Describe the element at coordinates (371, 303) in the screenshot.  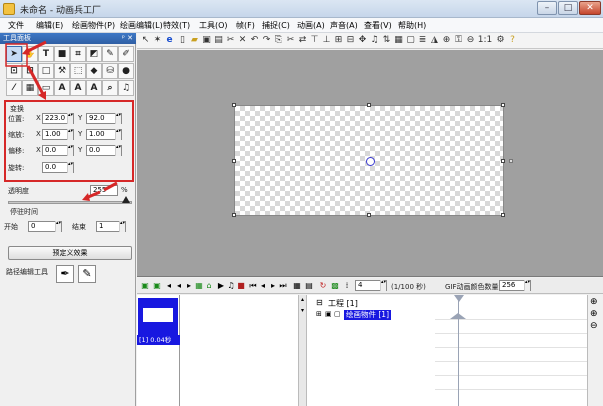
I see `project-row: ⊟ 工程 [1]` at that location.